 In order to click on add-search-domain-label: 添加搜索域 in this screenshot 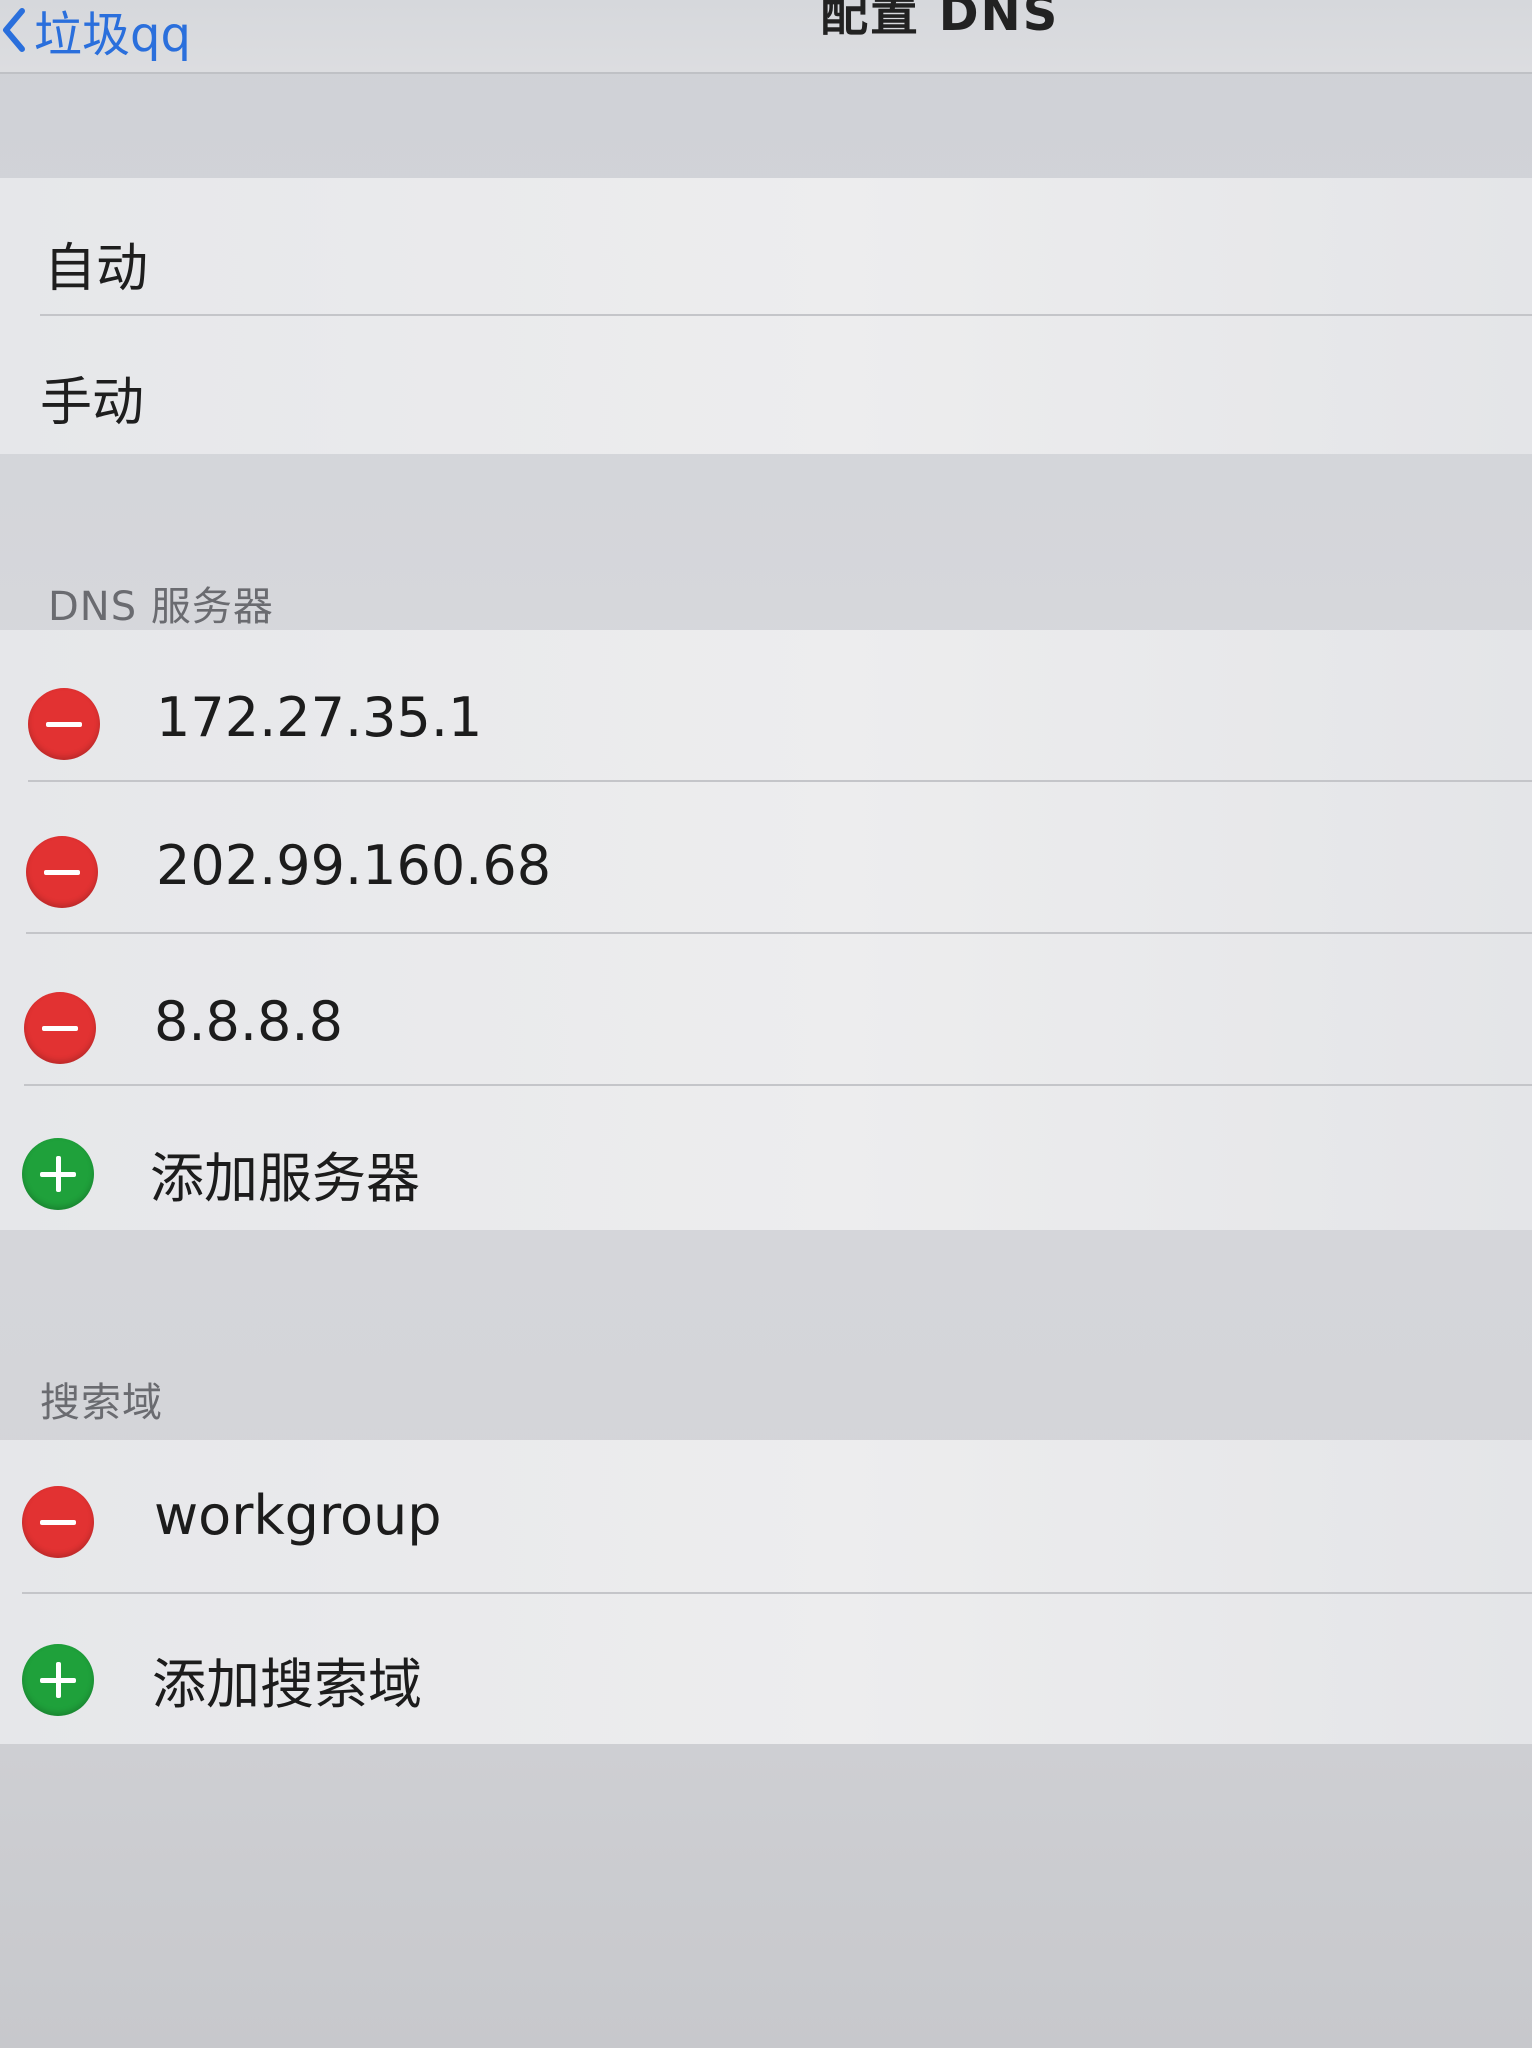, I will do `click(287, 1684)`.